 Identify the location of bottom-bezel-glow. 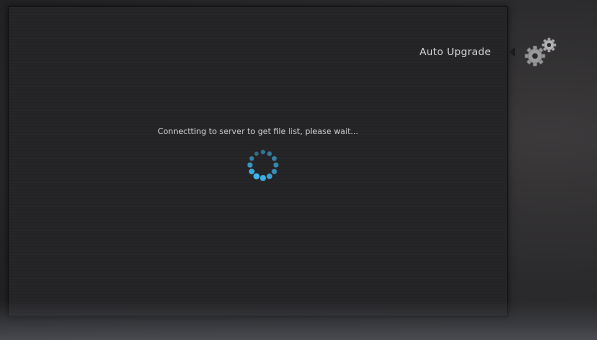
(298, 320).